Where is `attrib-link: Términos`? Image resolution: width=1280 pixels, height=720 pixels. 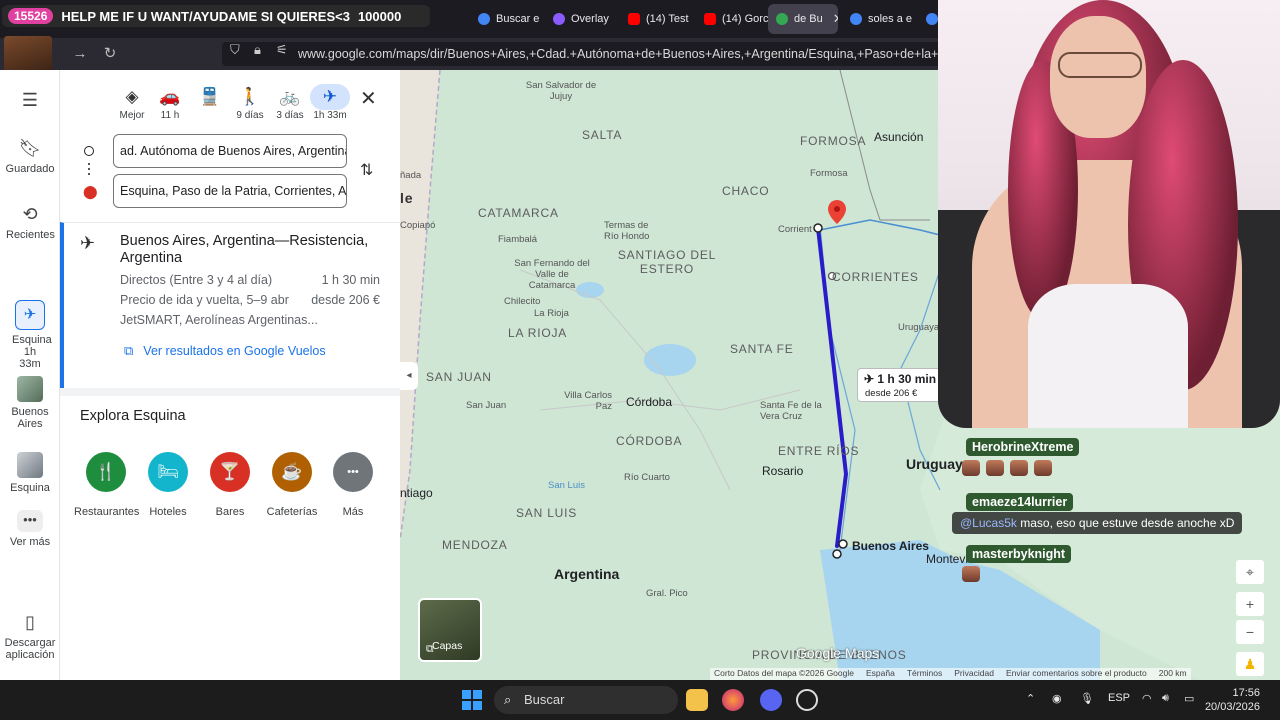 attrib-link: Términos is located at coordinates (924, 674).